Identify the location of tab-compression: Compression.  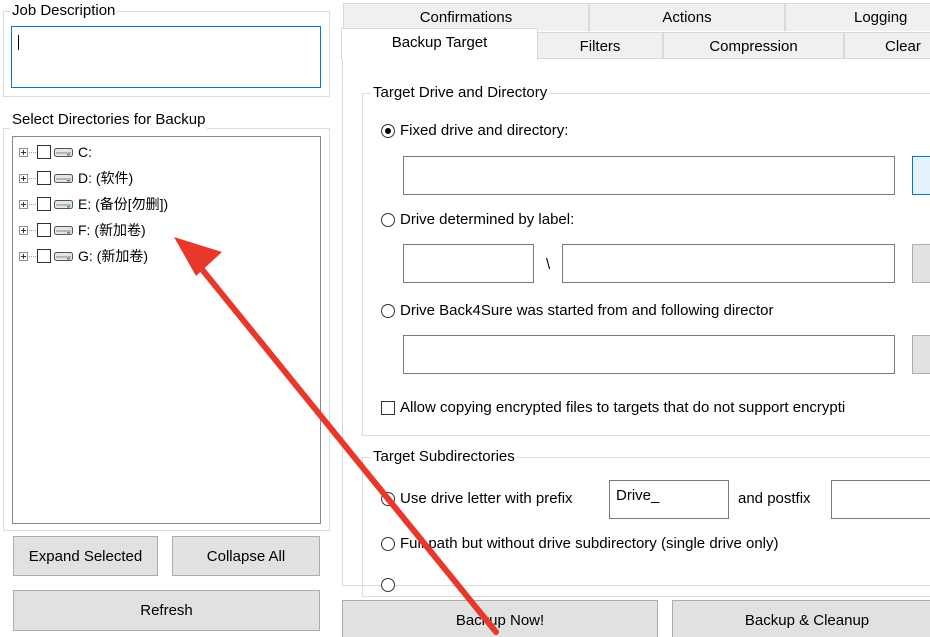
(753, 46).